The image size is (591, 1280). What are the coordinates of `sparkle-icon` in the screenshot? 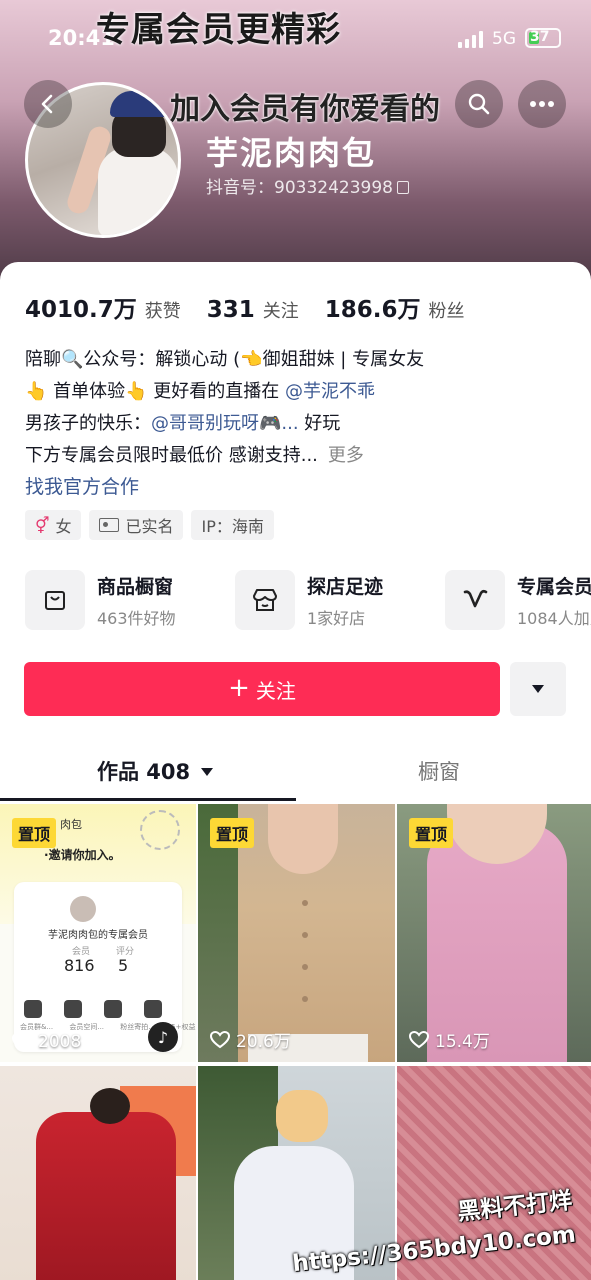 It's located at (160, 830).